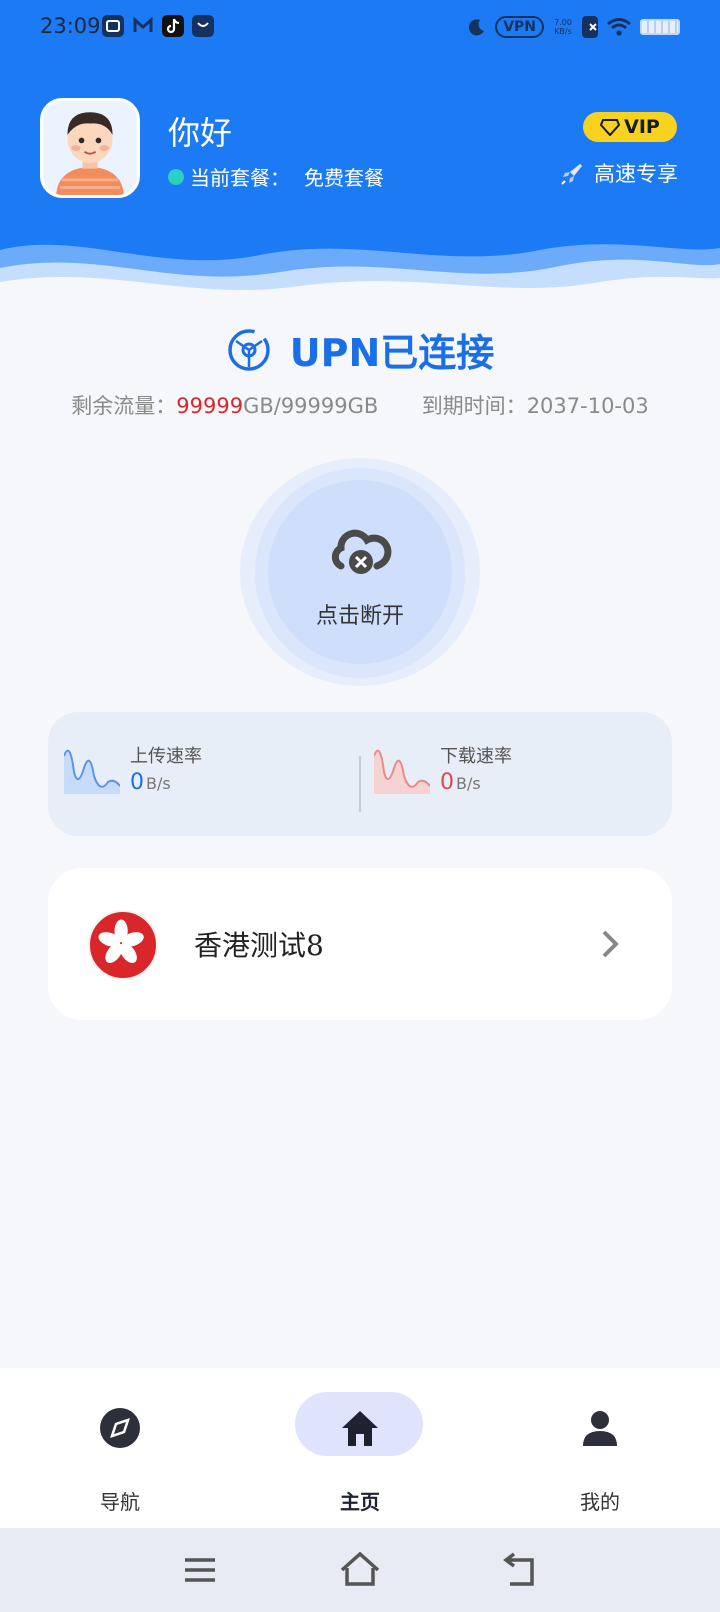  Describe the element at coordinates (344, 178) in the screenshot. I see `plan-value: 免费套餐` at that location.